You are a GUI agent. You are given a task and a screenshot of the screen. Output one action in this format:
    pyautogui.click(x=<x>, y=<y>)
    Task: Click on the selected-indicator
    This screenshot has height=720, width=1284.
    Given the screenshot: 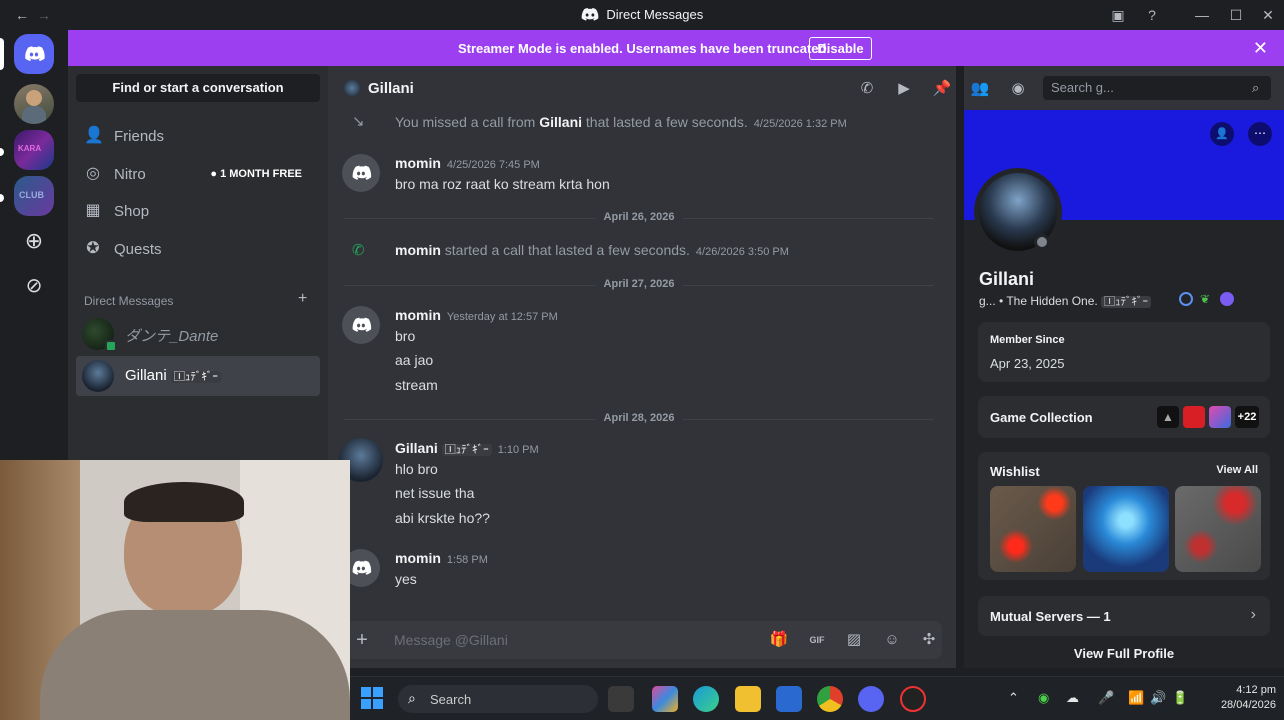 What is the action you would take?
    pyautogui.click(x=2, y=54)
    